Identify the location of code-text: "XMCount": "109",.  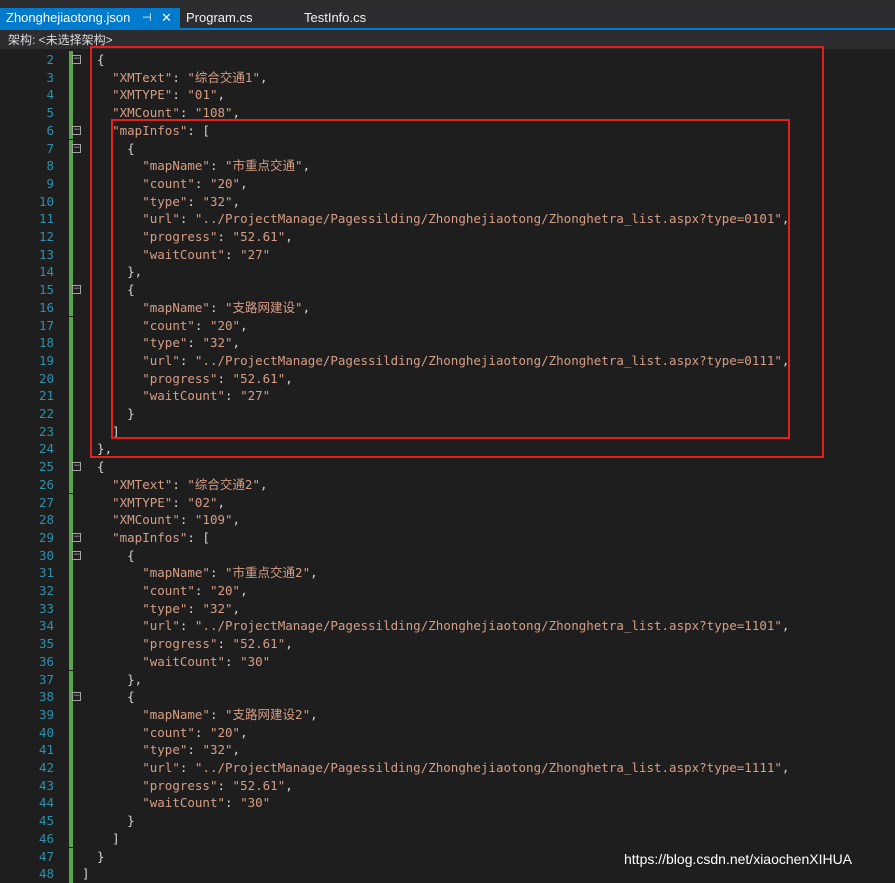
(161, 520).